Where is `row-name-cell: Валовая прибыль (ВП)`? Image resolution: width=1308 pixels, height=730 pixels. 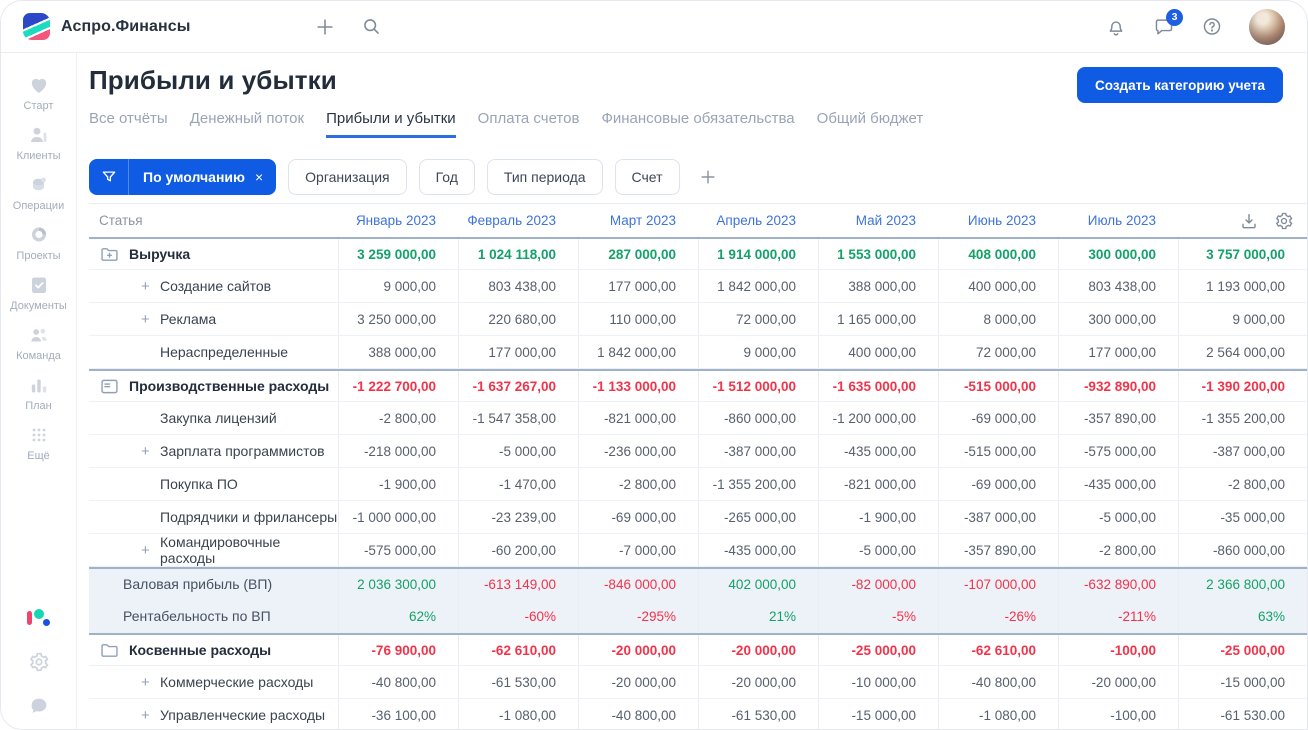 row-name-cell: Валовая прибыль (ВП) is located at coordinates (213, 584).